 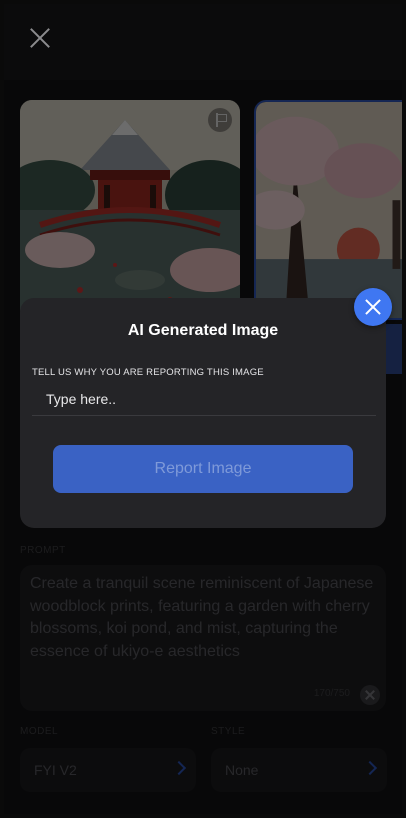 What do you see at coordinates (203, 330) in the screenshot?
I see `modal-title: AI Generated Image` at bounding box center [203, 330].